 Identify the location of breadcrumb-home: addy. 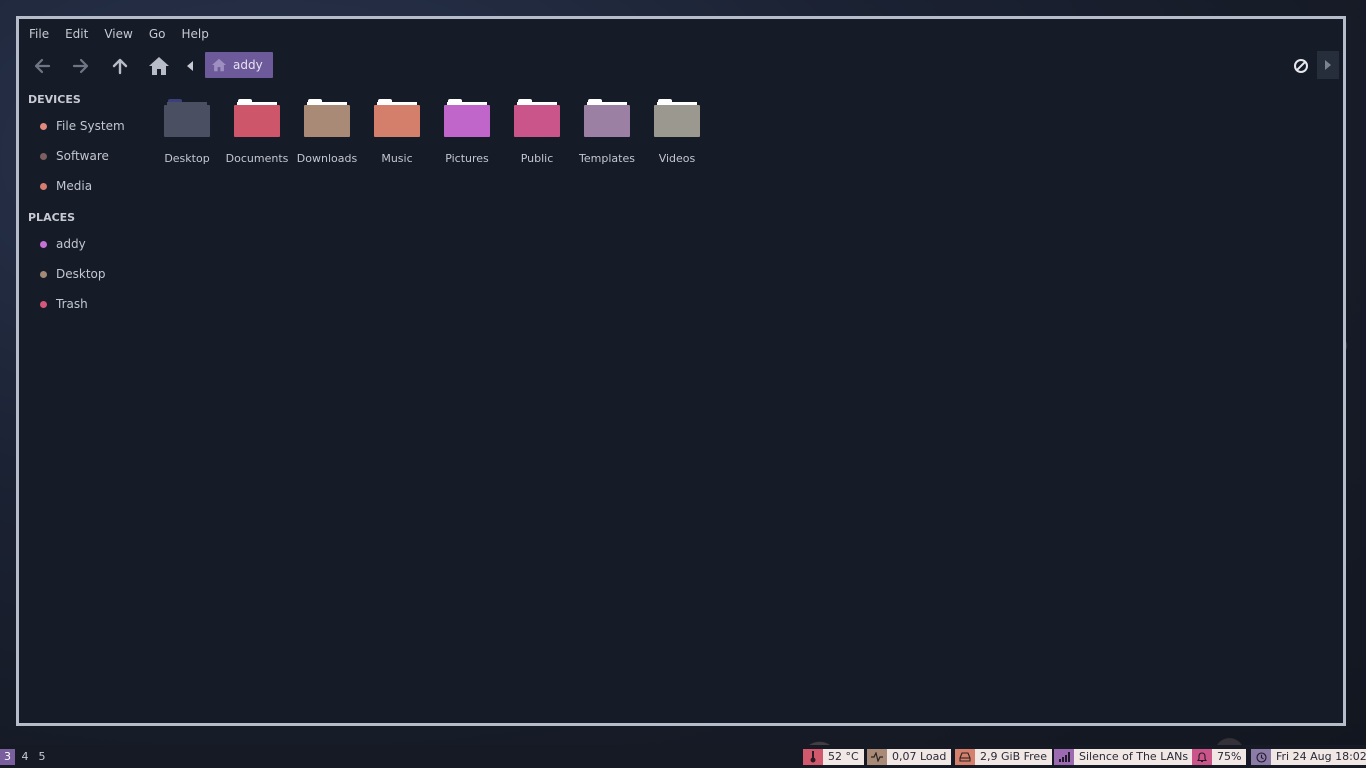
(239, 65).